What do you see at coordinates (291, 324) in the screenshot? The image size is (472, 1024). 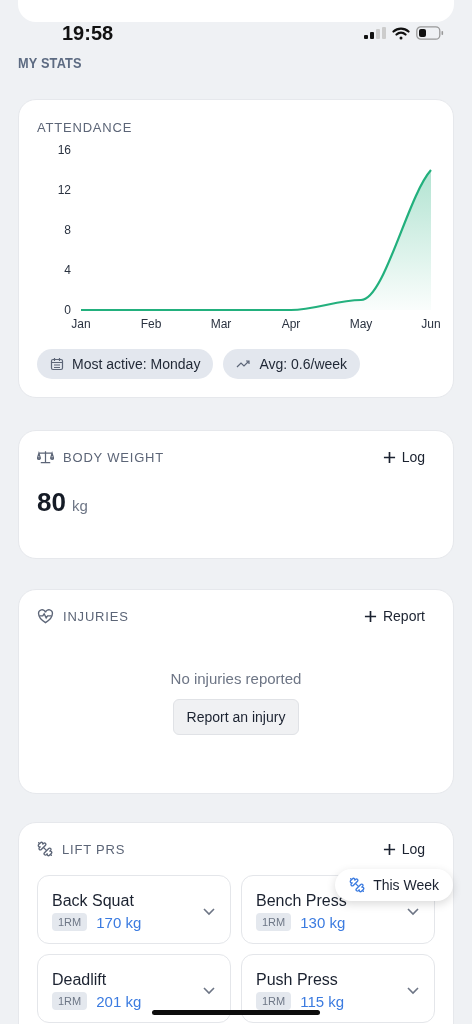 I see `x-axis-label: Apr` at bounding box center [291, 324].